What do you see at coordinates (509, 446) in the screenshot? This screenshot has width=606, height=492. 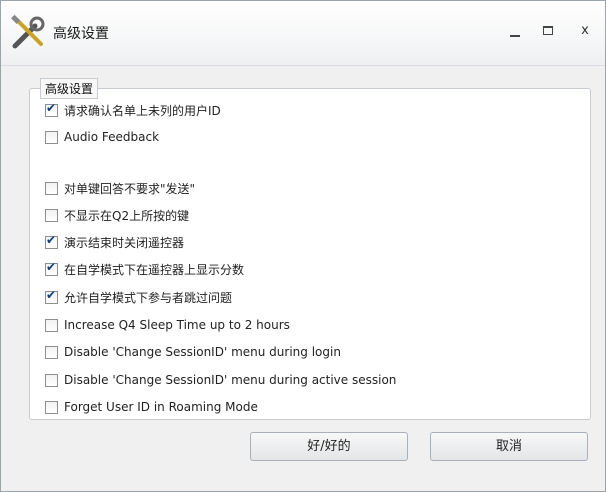 I see `cancel-button: 取消` at bounding box center [509, 446].